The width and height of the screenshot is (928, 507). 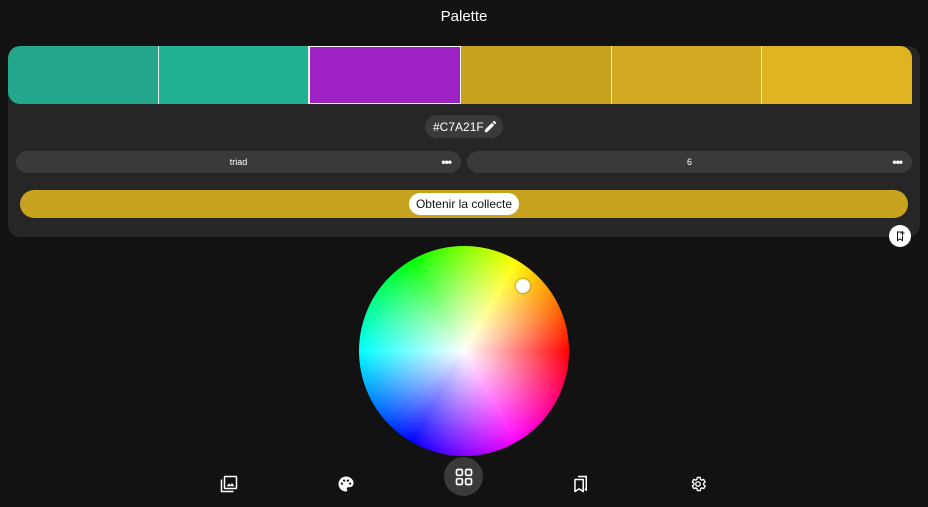 I want to click on bookmark-add-icon, so click(x=901, y=236).